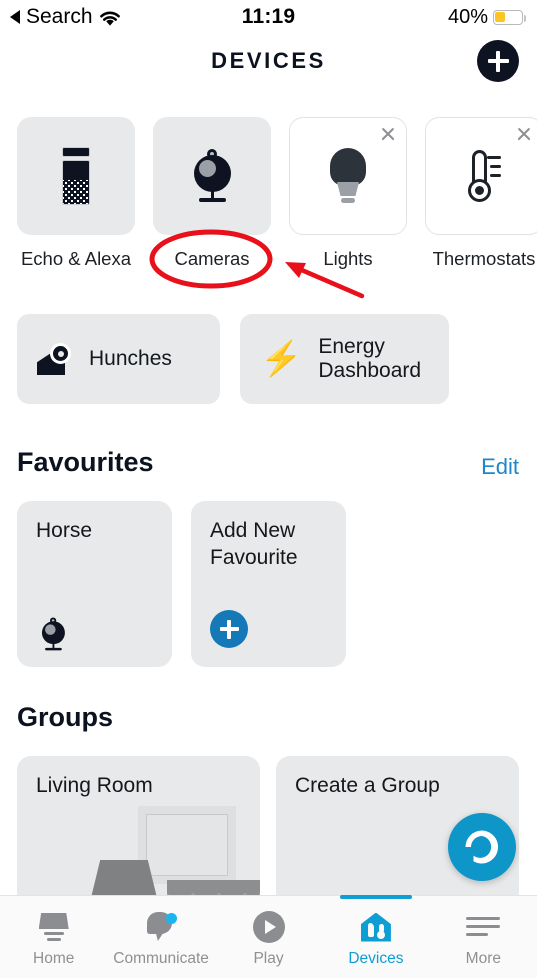  I want to click on category-lights: Lights, so click(348, 204).